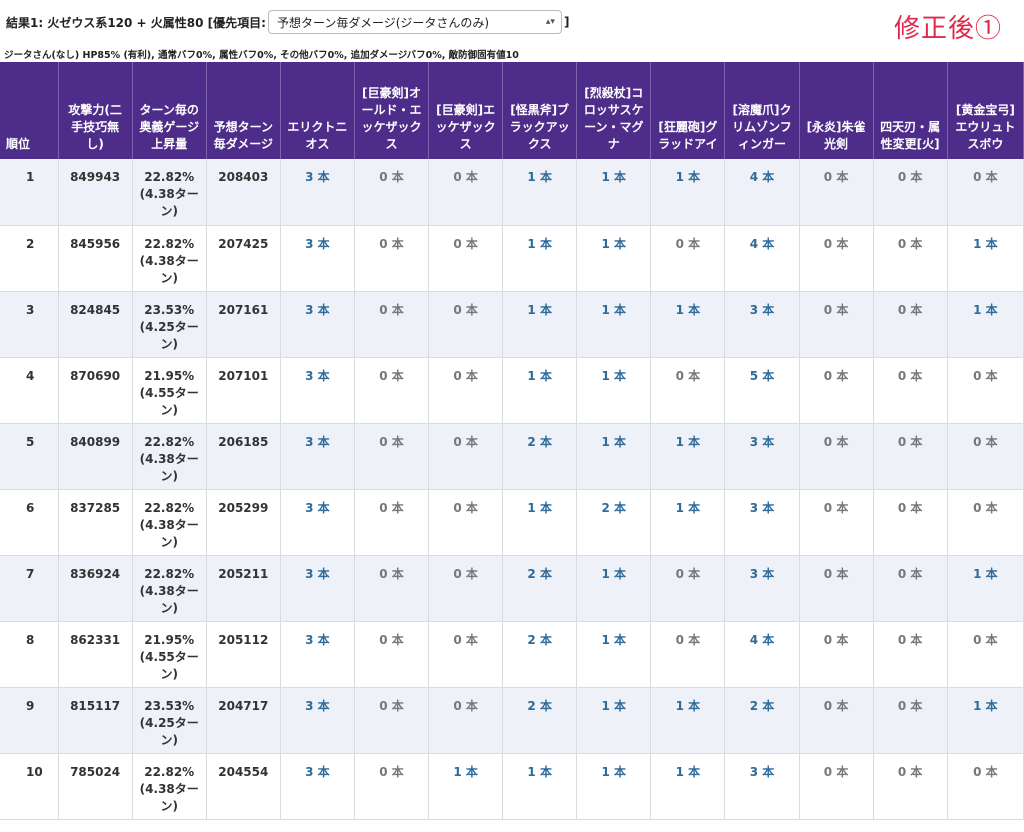  I want to click on rank-cell: 3, so click(29, 324).